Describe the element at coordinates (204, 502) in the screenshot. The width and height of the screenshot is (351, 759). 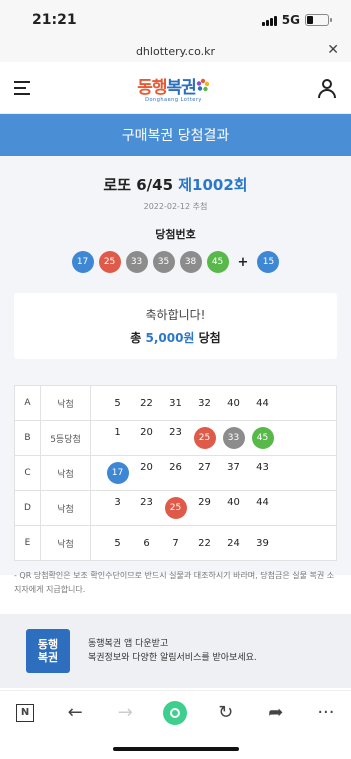
I see `ticket-number: 29` at that location.